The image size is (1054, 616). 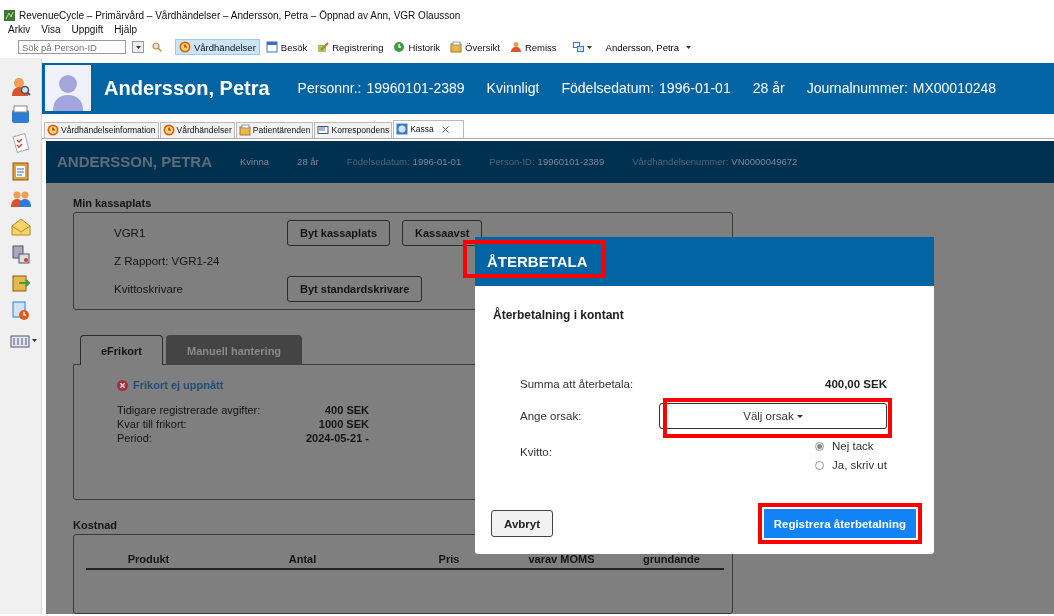 What do you see at coordinates (217, 47) in the screenshot?
I see `toolbar-button: Vårdhändelser` at bounding box center [217, 47].